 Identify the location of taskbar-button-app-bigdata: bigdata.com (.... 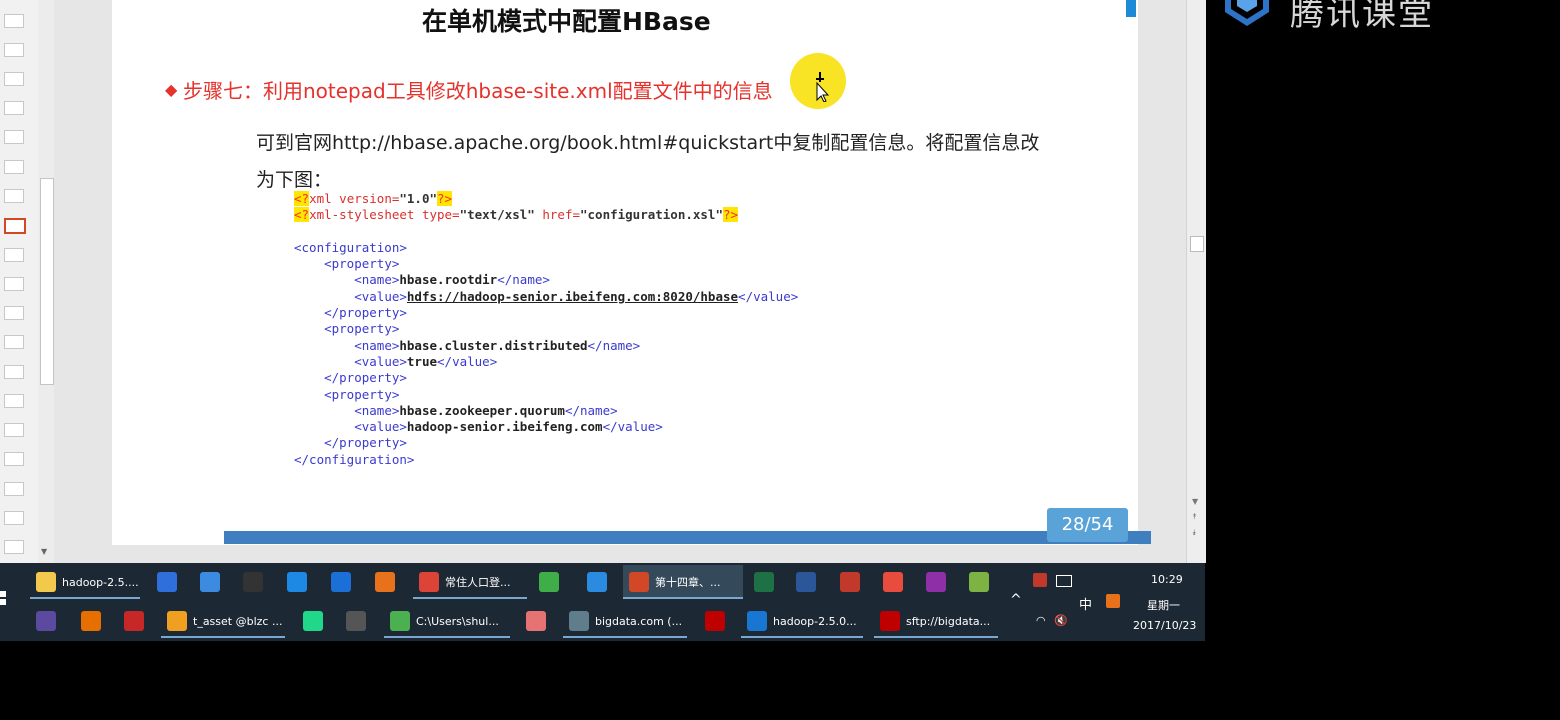
(625, 621).